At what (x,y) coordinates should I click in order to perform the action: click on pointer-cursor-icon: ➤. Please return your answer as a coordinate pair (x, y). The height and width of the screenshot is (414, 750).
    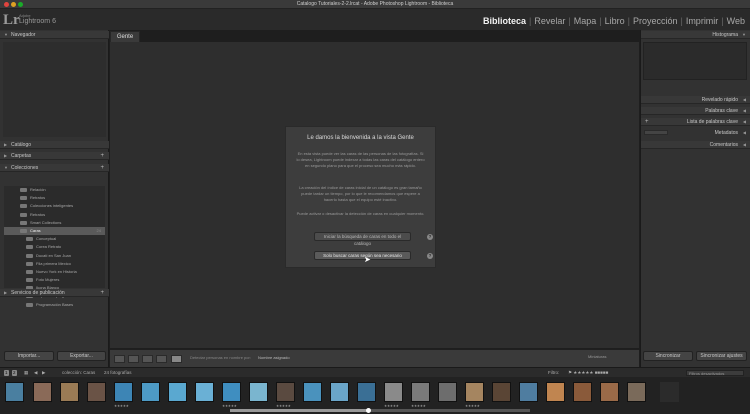
    Looking at the image, I should click on (367, 259).